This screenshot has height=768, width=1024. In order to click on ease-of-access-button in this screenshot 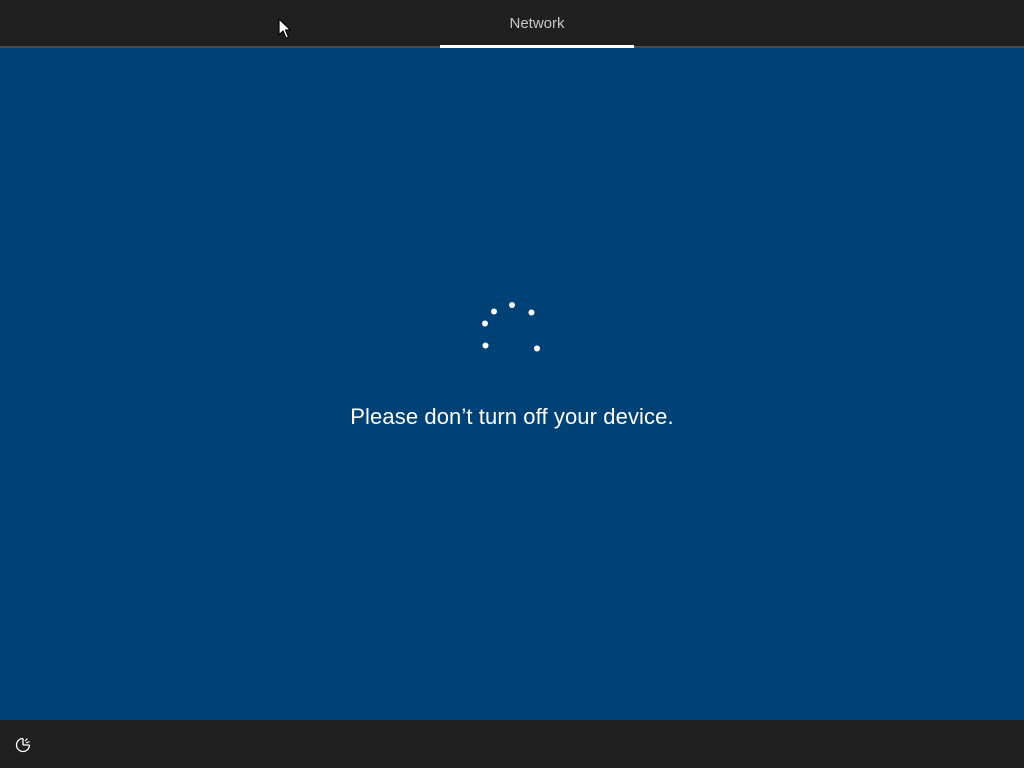, I will do `click(23, 745)`.